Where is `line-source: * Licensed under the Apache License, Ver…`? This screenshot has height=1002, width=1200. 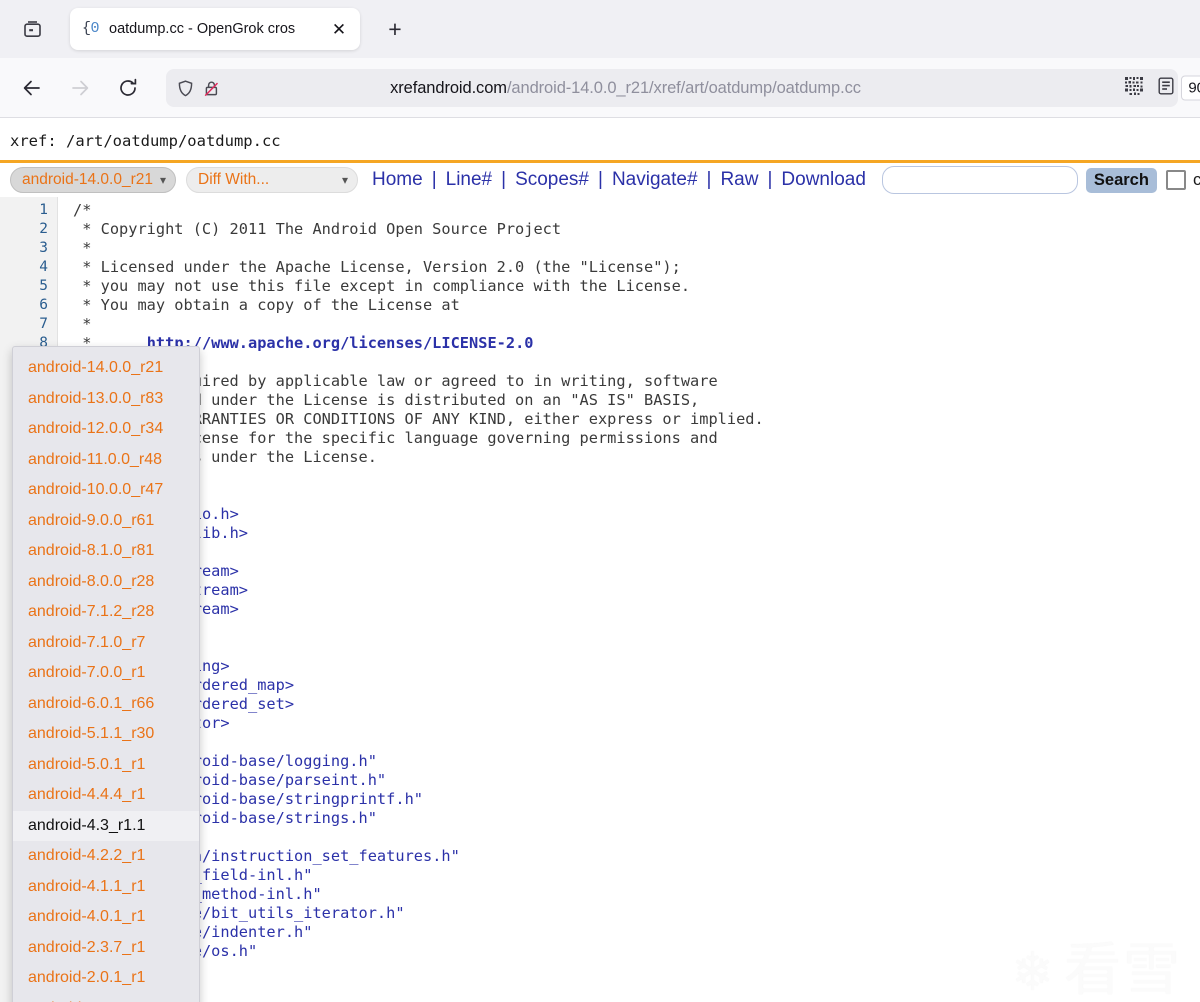
line-source: * Licensed under the Apache License, Ver… is located at coordinates (377, 267).